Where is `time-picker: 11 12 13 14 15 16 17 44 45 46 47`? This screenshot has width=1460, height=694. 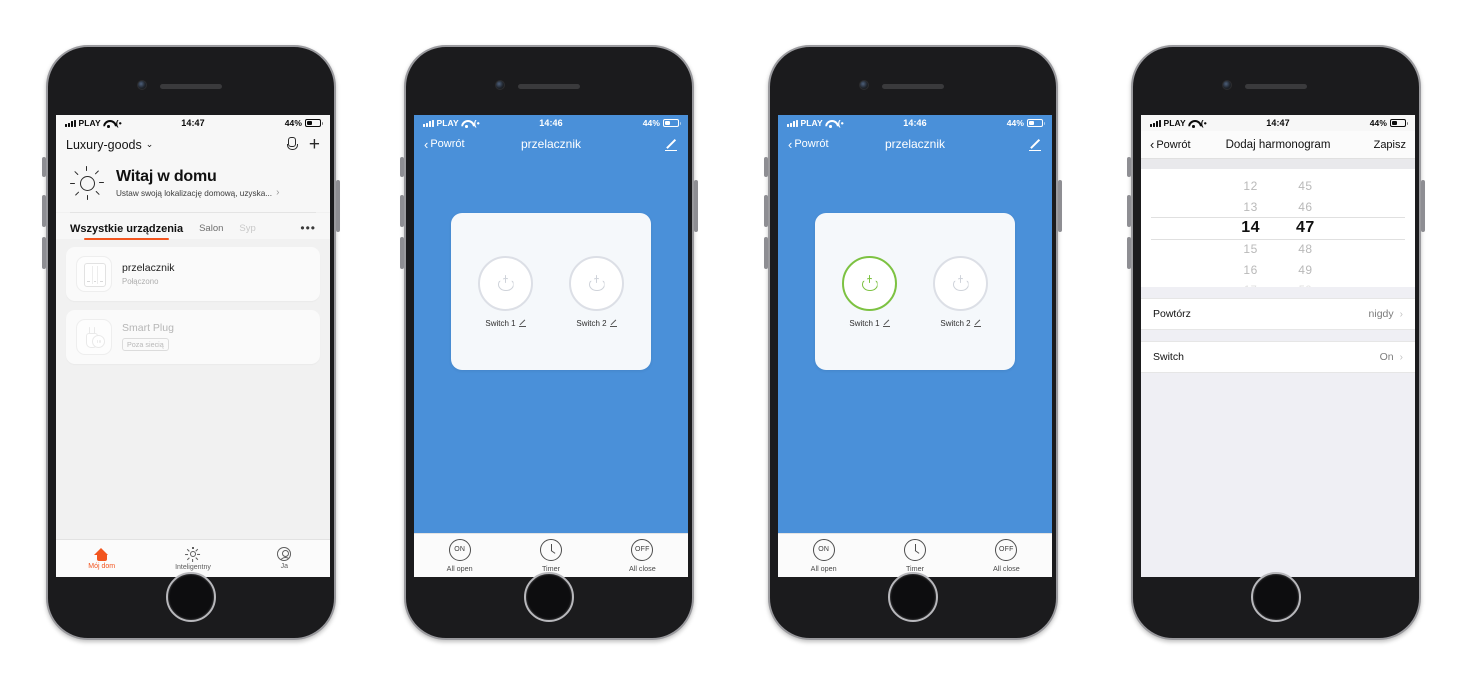
time-picker: 11 12 13 14 15 16 17 44 45 46 47 is located at coordinates (1278, 228).